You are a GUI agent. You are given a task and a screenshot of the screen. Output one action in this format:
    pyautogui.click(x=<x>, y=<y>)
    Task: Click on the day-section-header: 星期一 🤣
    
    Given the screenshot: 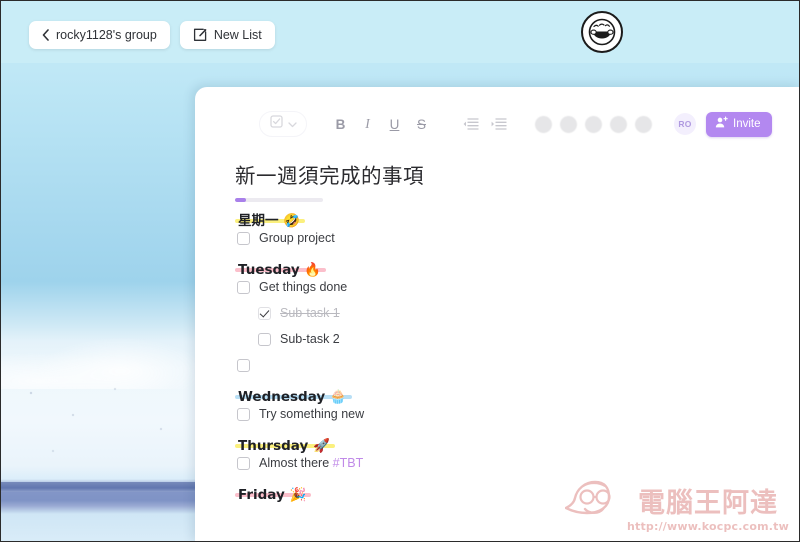 What is the action you would take?
    pyautogui.click(x=270, y=221)
    